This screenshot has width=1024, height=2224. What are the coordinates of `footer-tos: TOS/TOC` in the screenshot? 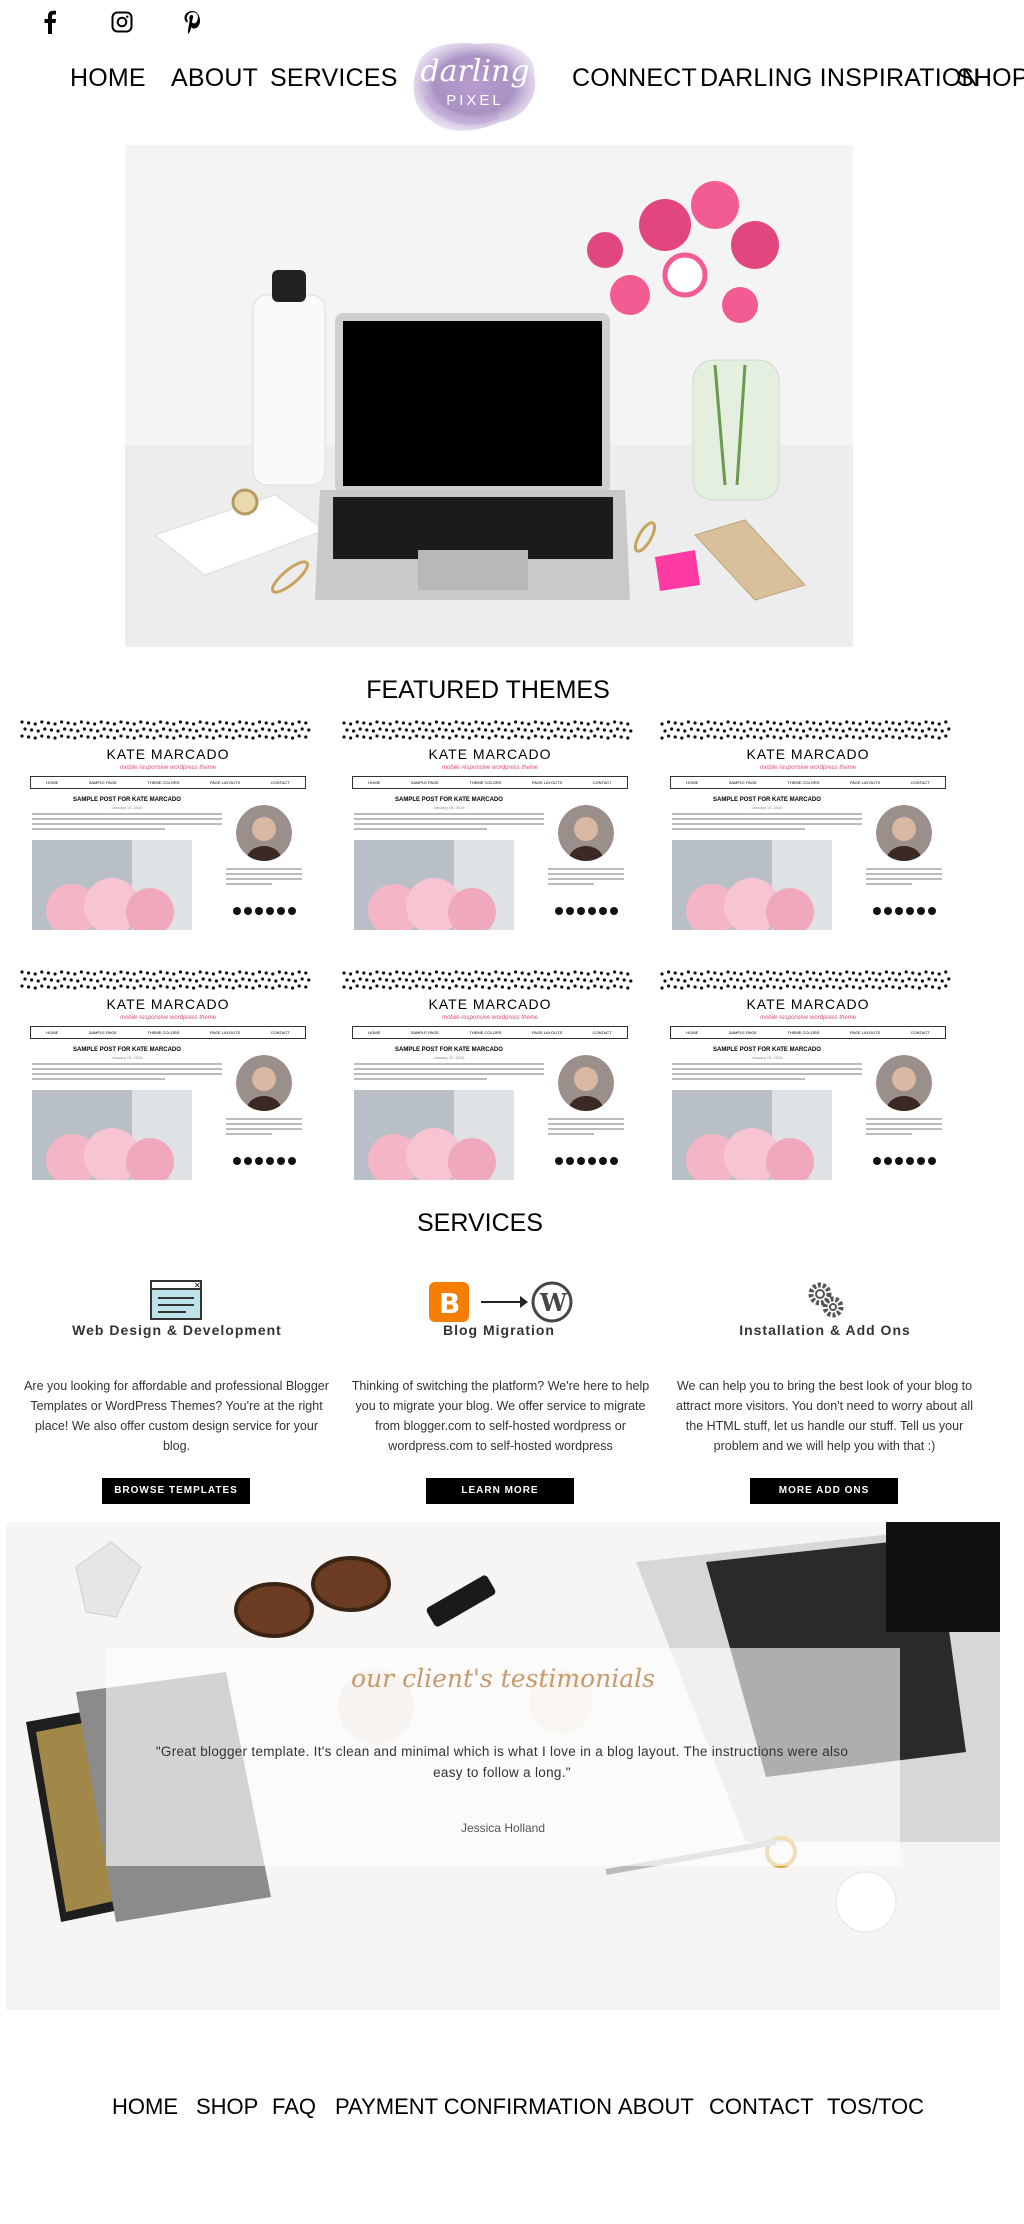 It's located at (875, 2107).